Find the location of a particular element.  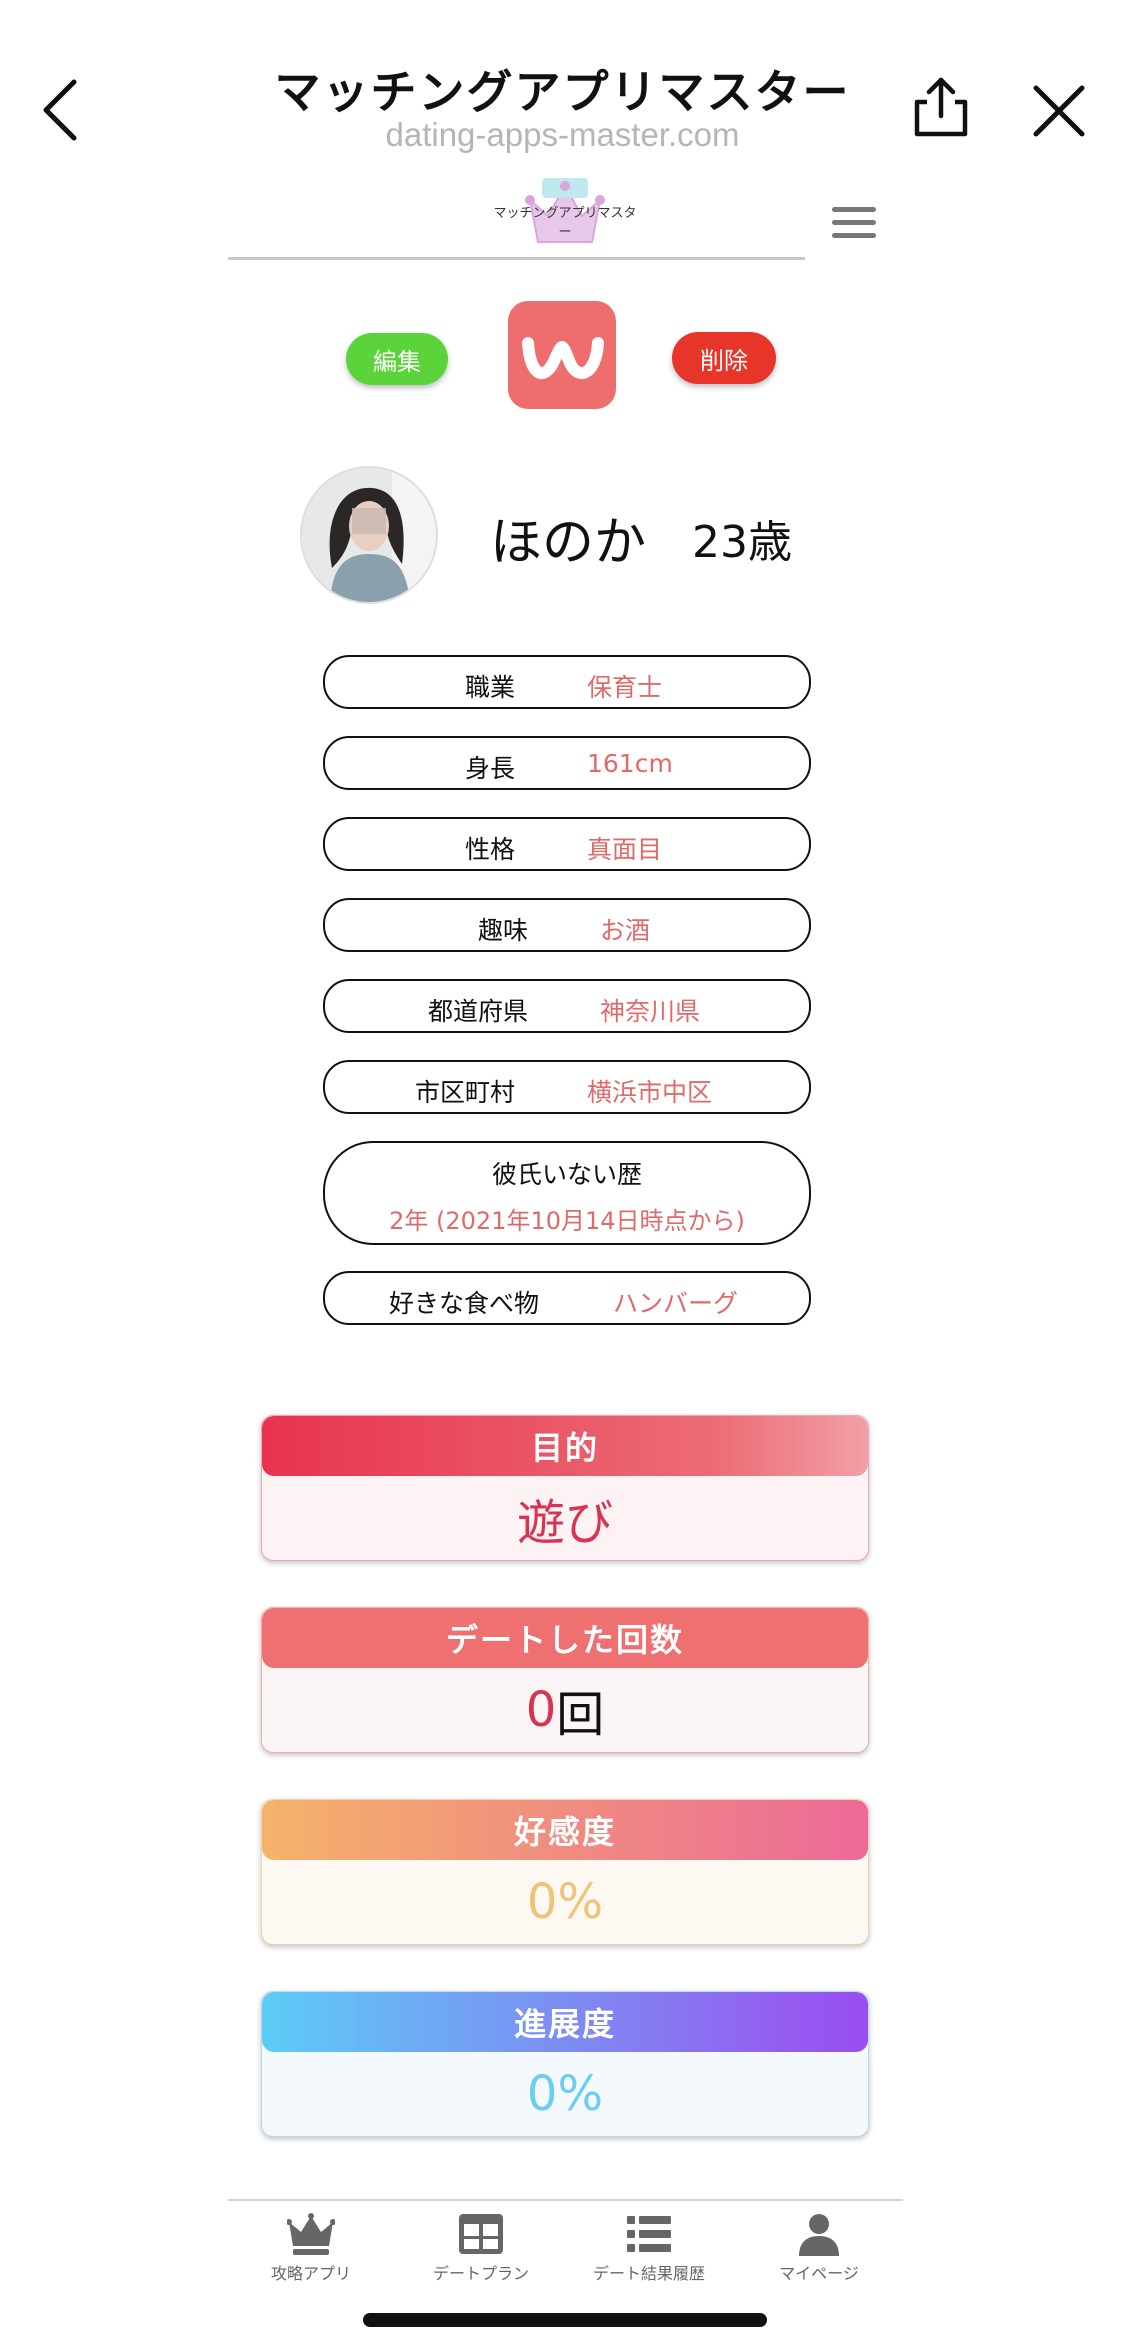

info-row-prefecture: 都道府県 神奈川県 is located at coordinates (567, 1006).